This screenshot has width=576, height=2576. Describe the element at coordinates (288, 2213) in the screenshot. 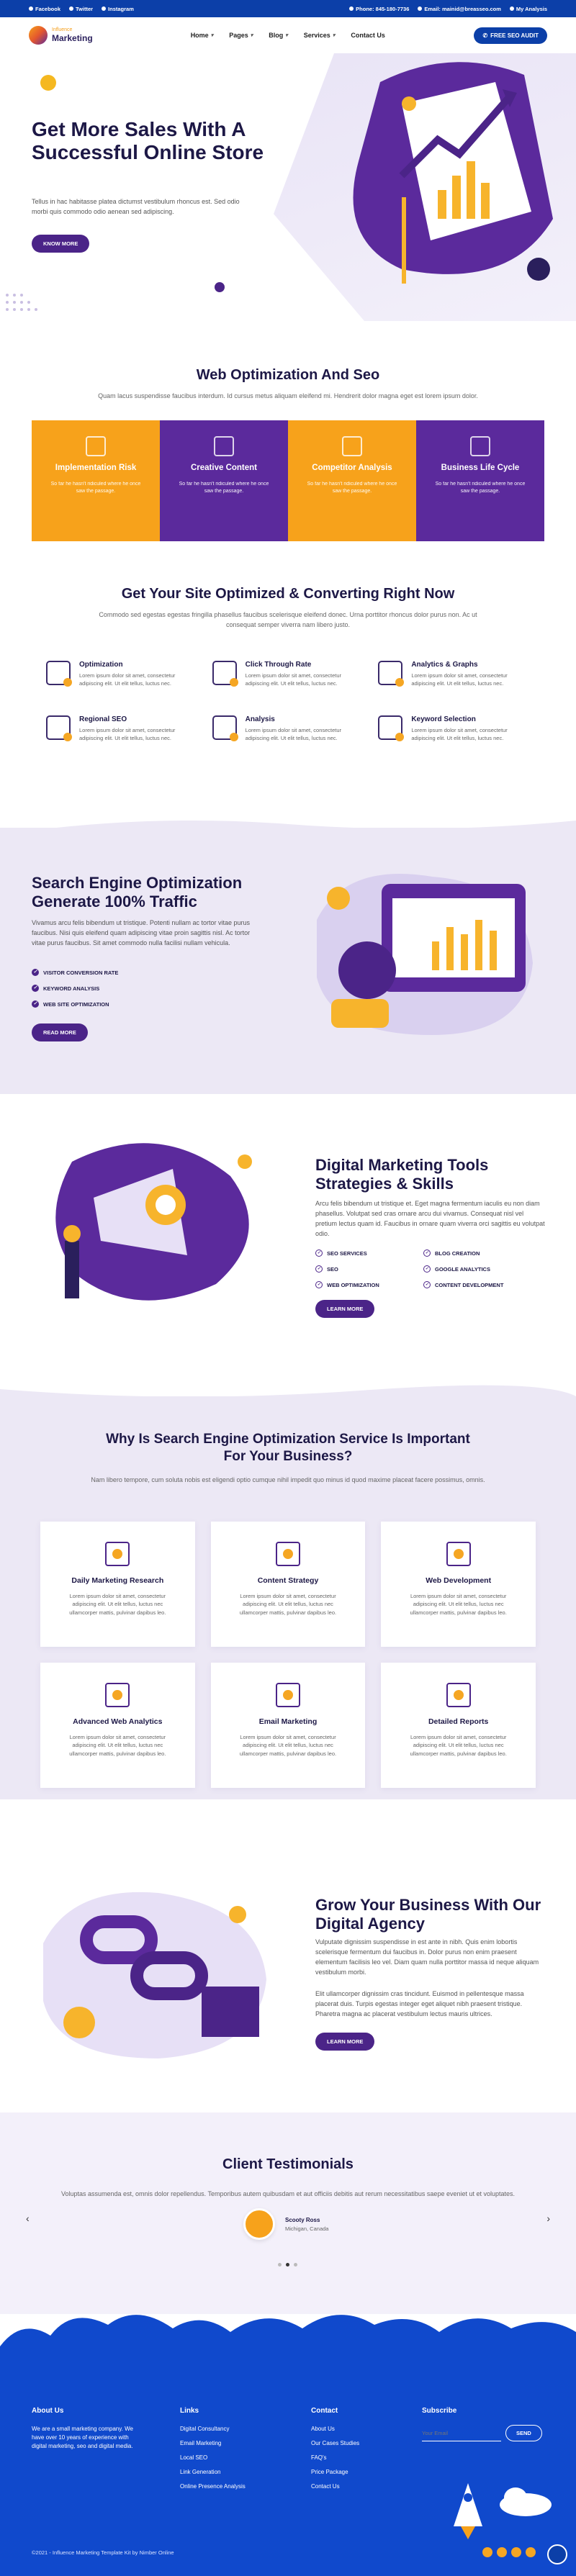

I see `testimonial-band` at that location.